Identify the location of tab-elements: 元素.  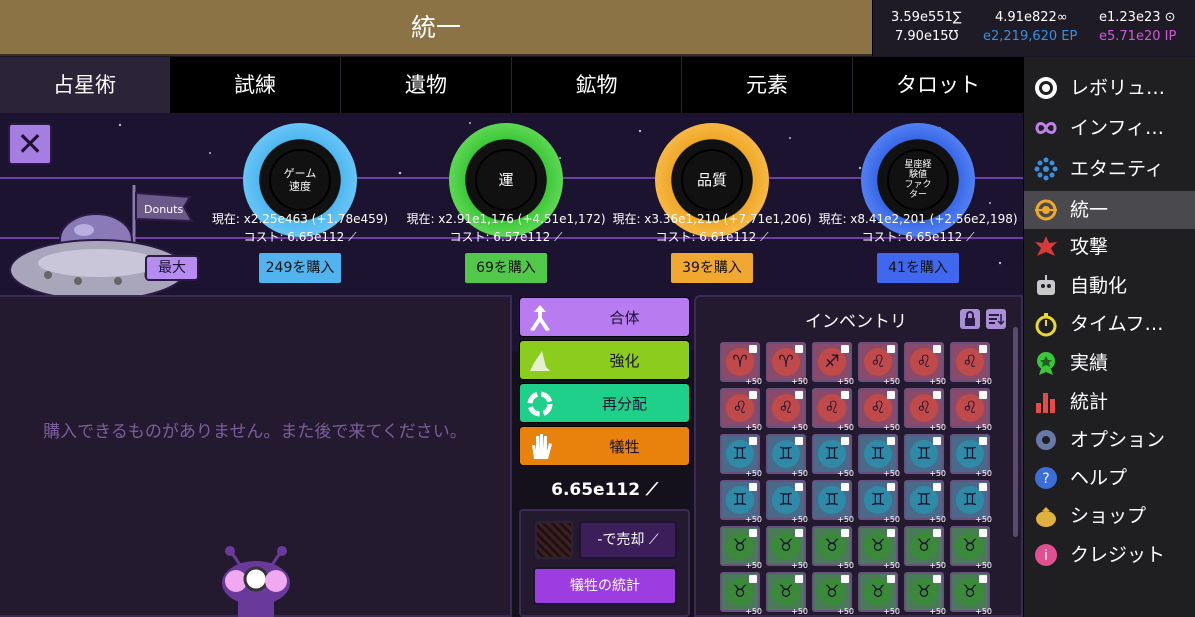
(767, 85).